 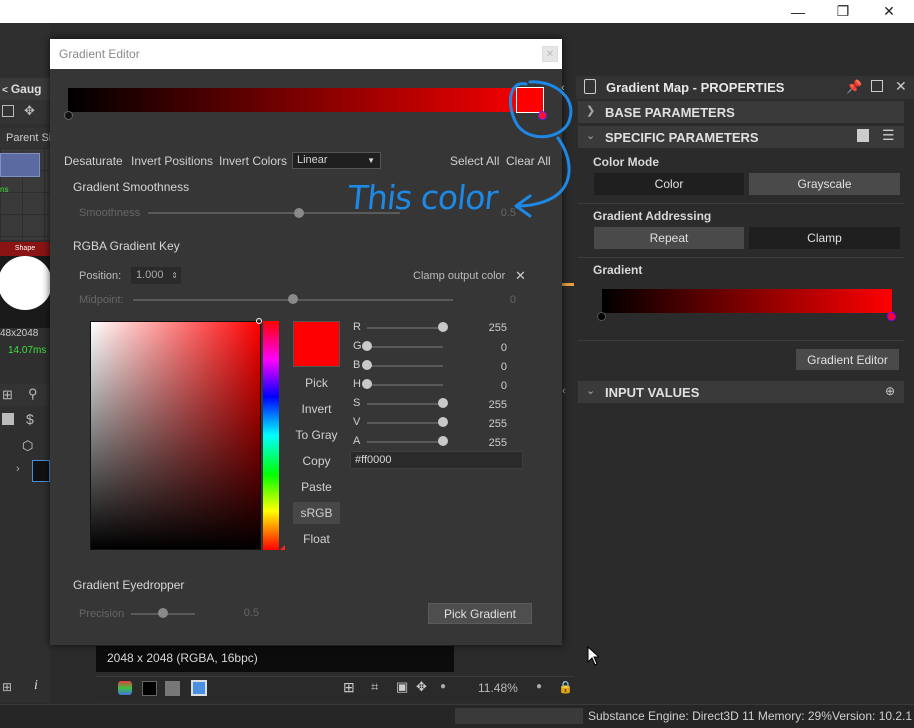 What do you see at coordinates (293, 299) in the screenshot?
I see `midpoint-slider-handle` at bounding box center [293, 299].